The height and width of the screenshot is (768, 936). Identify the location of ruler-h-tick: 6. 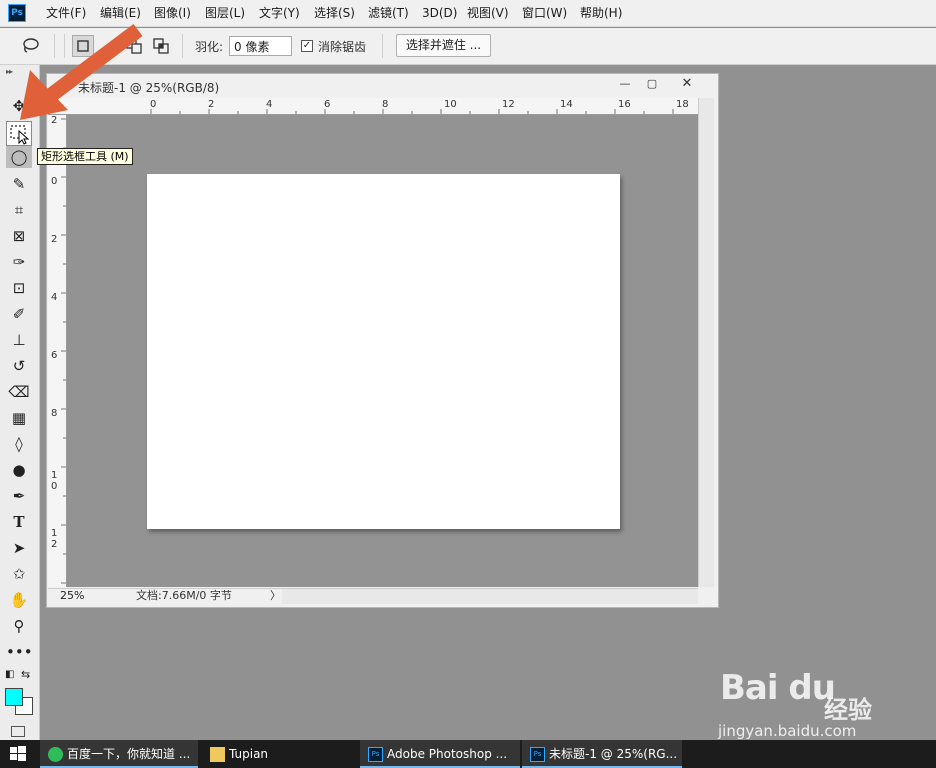
(327, 104).